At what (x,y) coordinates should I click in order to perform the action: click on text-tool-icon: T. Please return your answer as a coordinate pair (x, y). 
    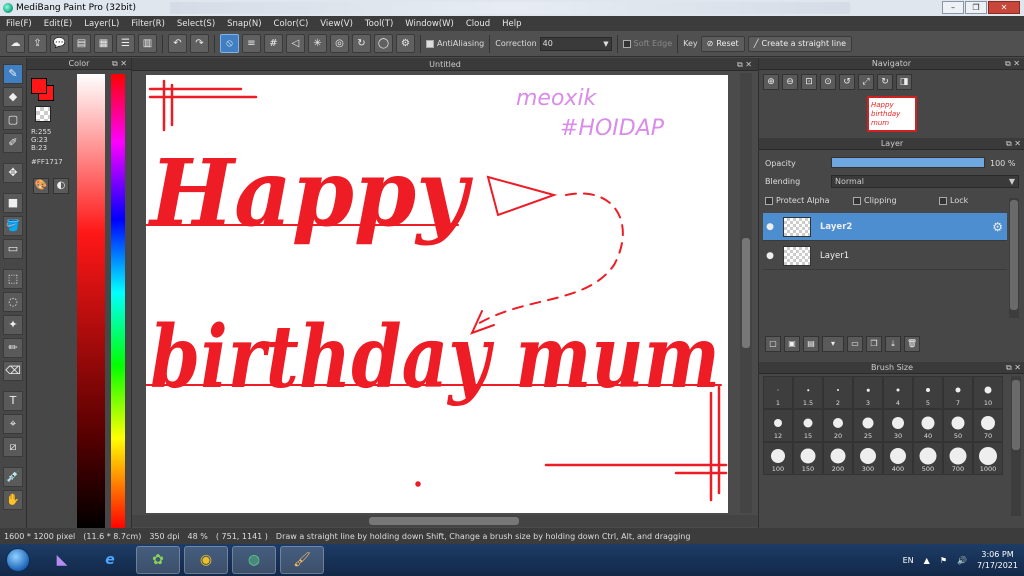
    Looking at the image, I should click on (13, 401).